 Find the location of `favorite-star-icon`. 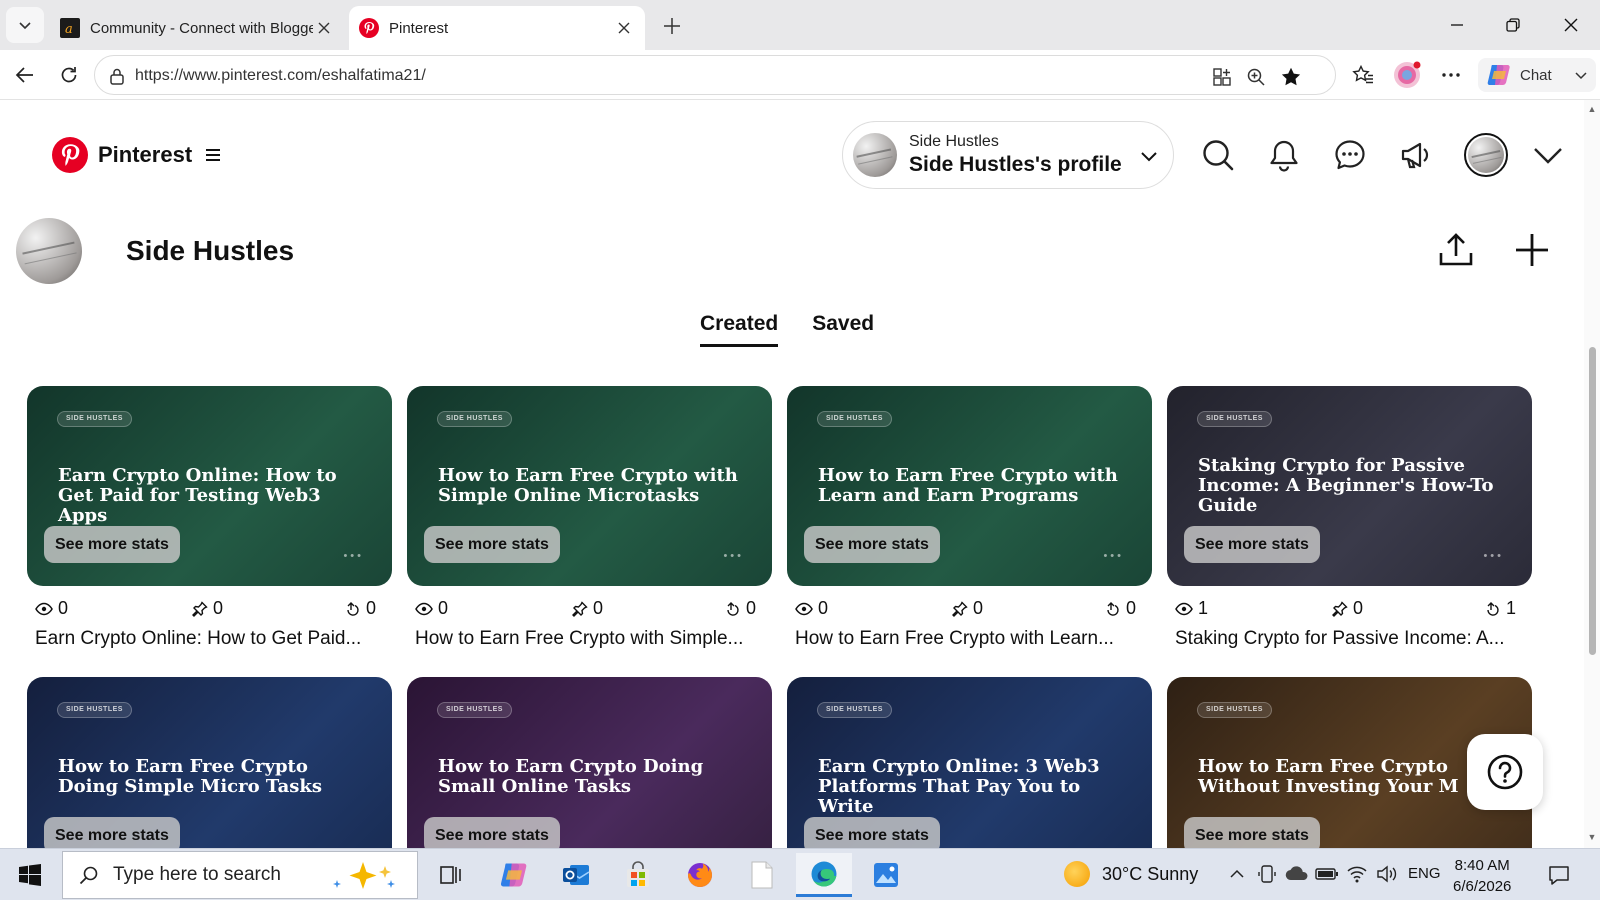

favorite-star-icon is located at coordinates (1291, 77).